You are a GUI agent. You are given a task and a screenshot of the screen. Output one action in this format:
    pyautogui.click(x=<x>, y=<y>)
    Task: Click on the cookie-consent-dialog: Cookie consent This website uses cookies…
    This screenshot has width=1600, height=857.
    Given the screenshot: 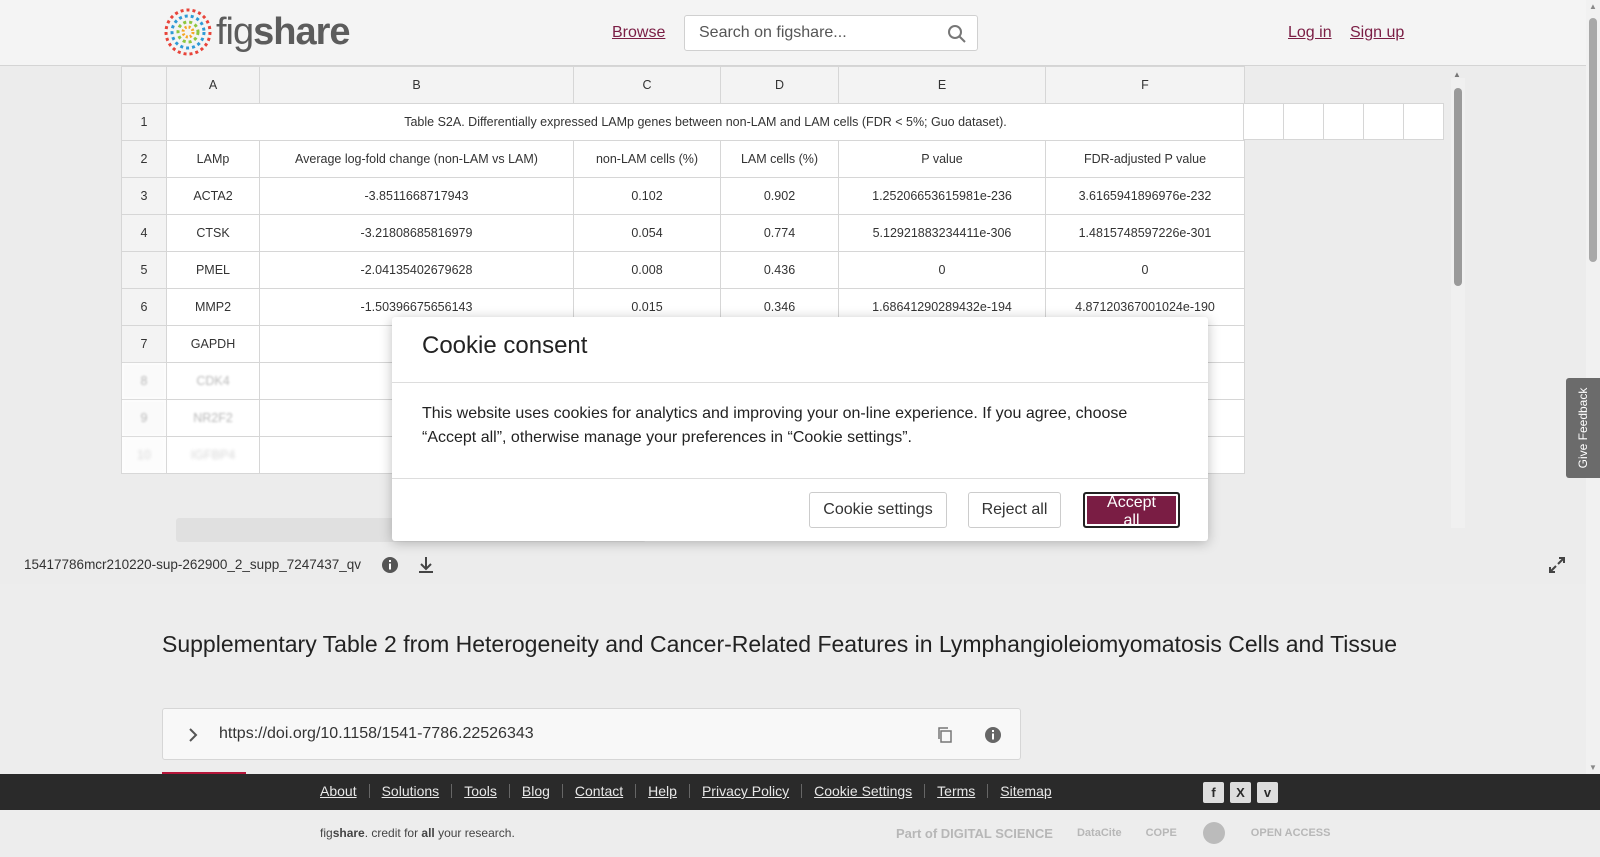 What is the action you would take?
    pyautogui.click(x=800, y=429)
    